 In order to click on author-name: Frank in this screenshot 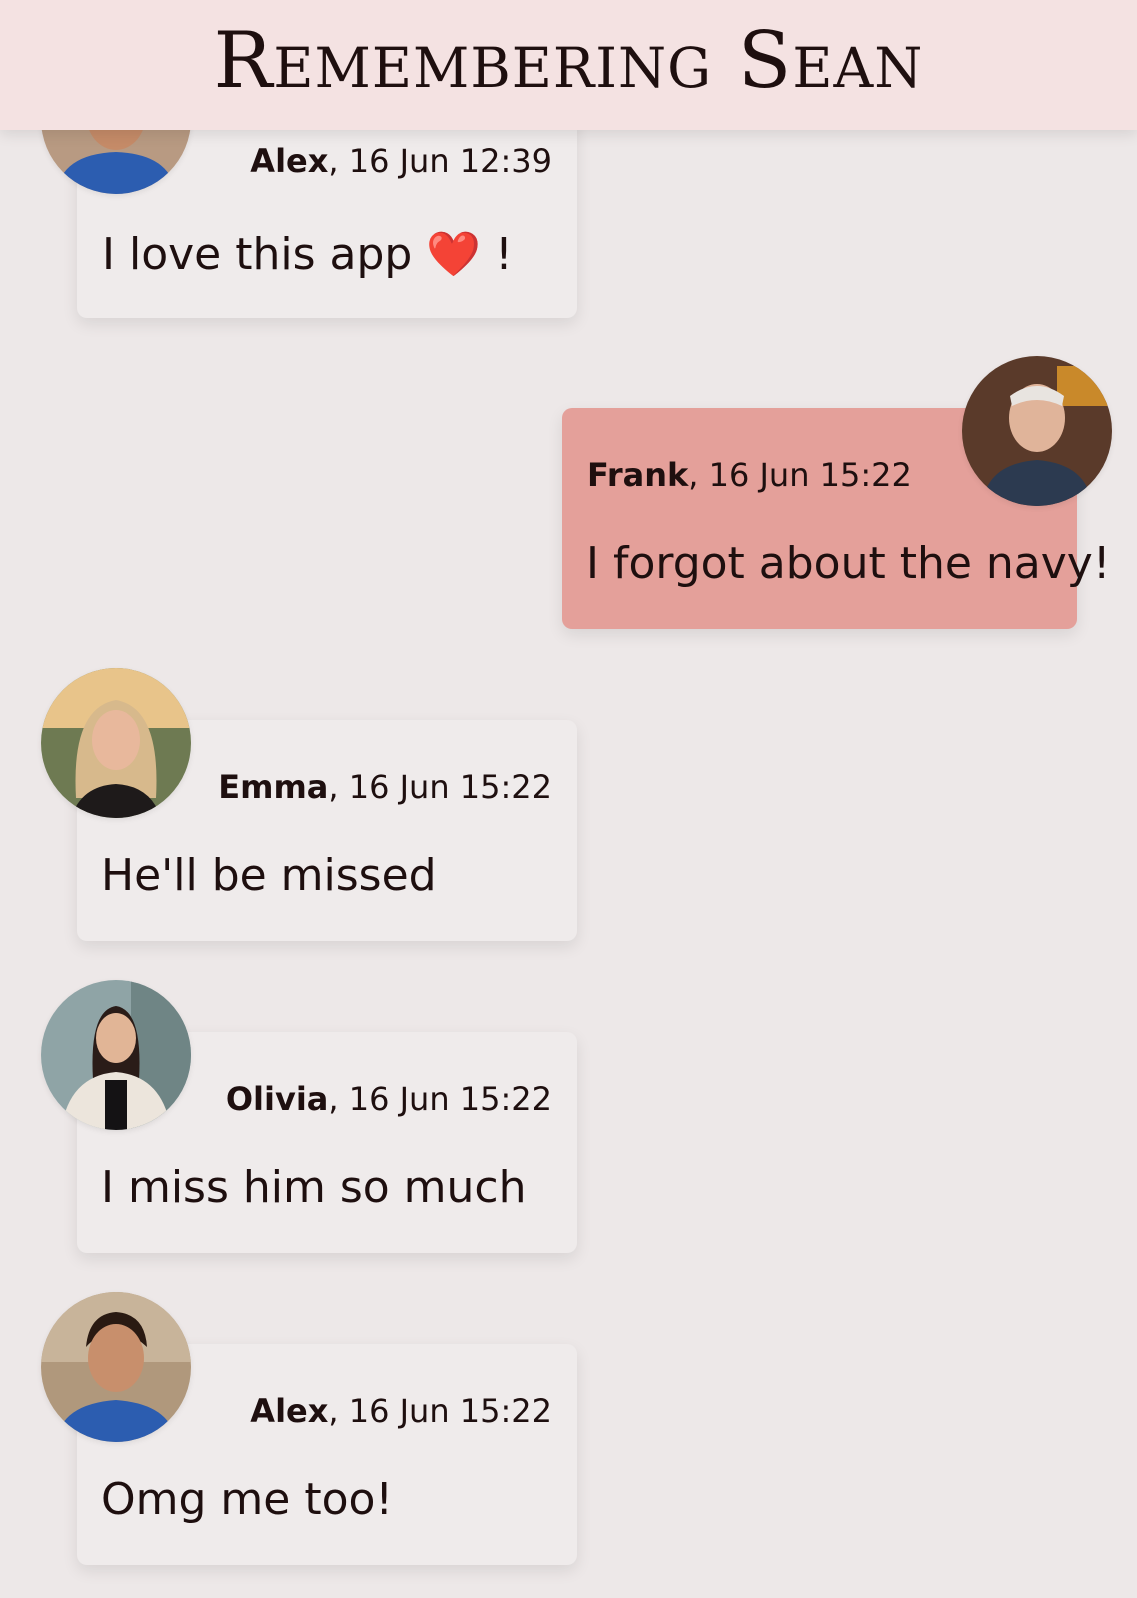, I will do `click(637, 475)`.